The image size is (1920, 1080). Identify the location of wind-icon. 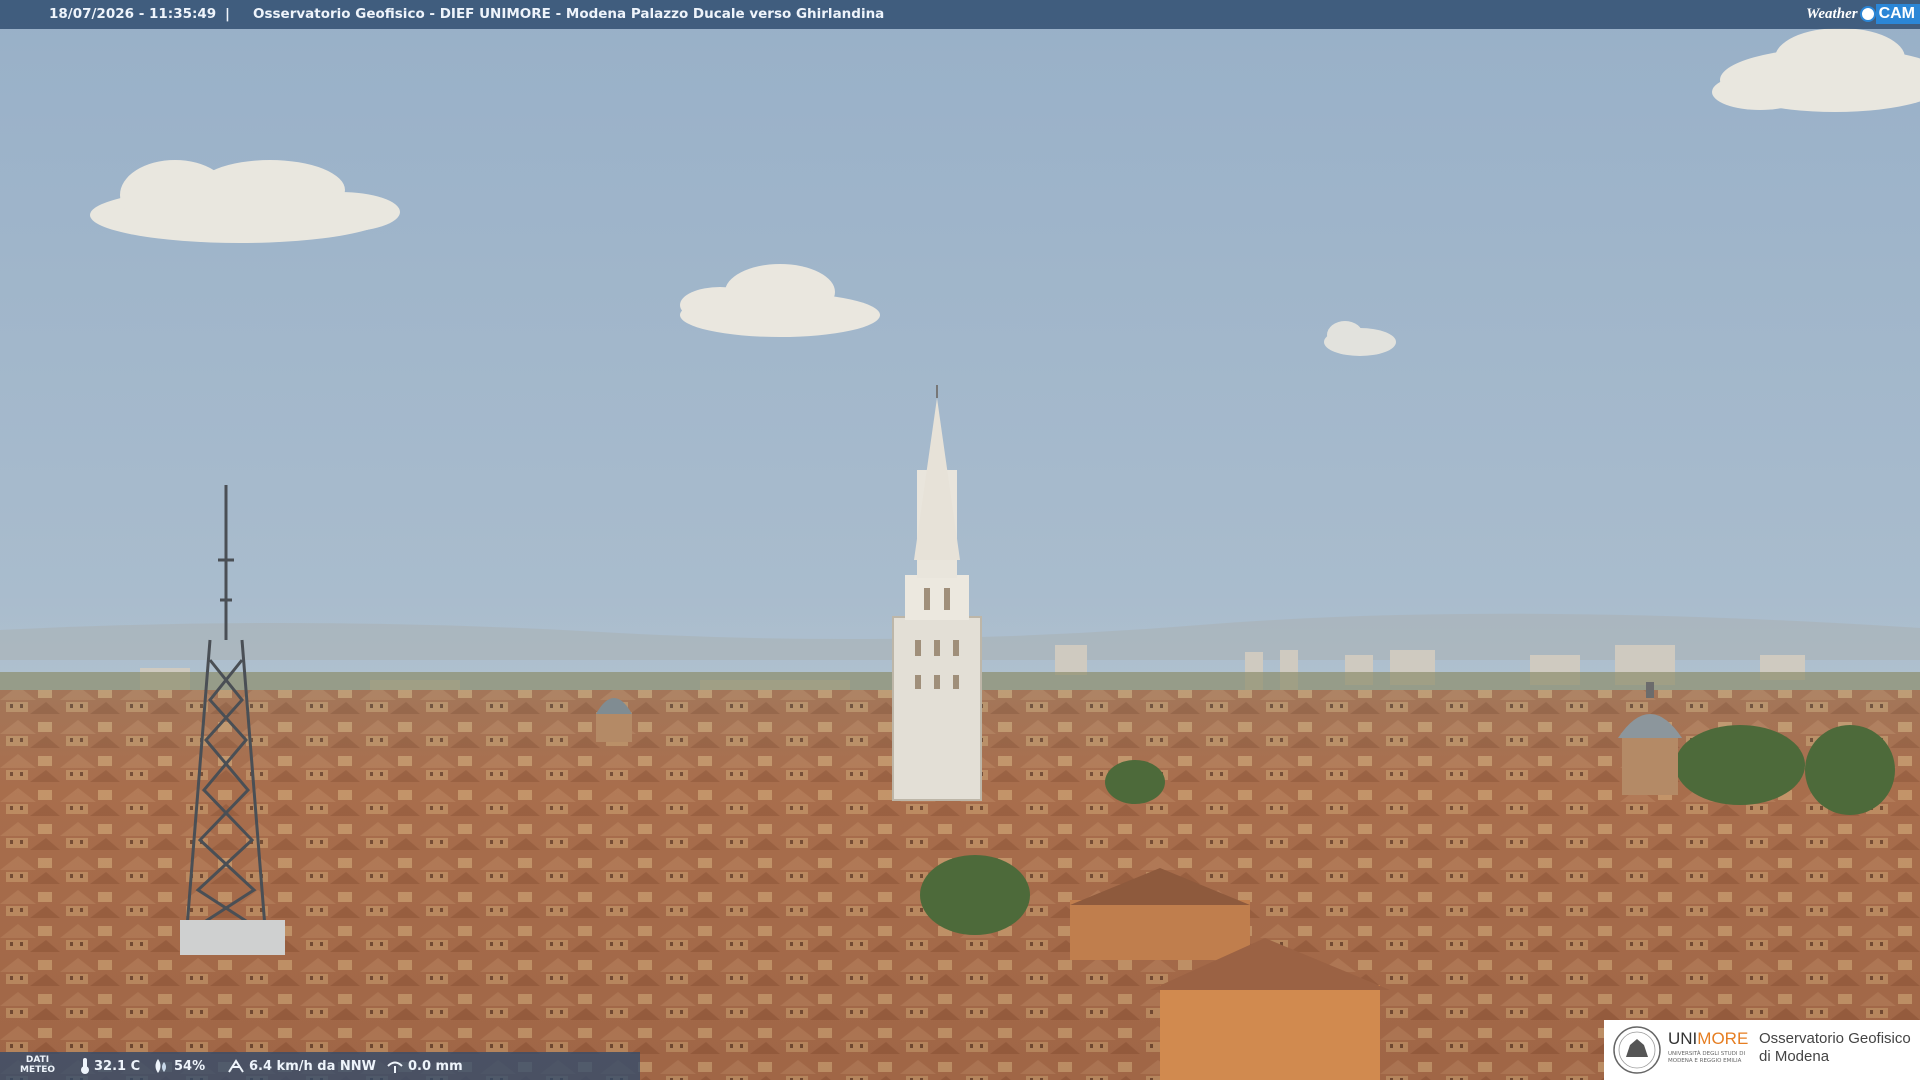
(236, 1066).